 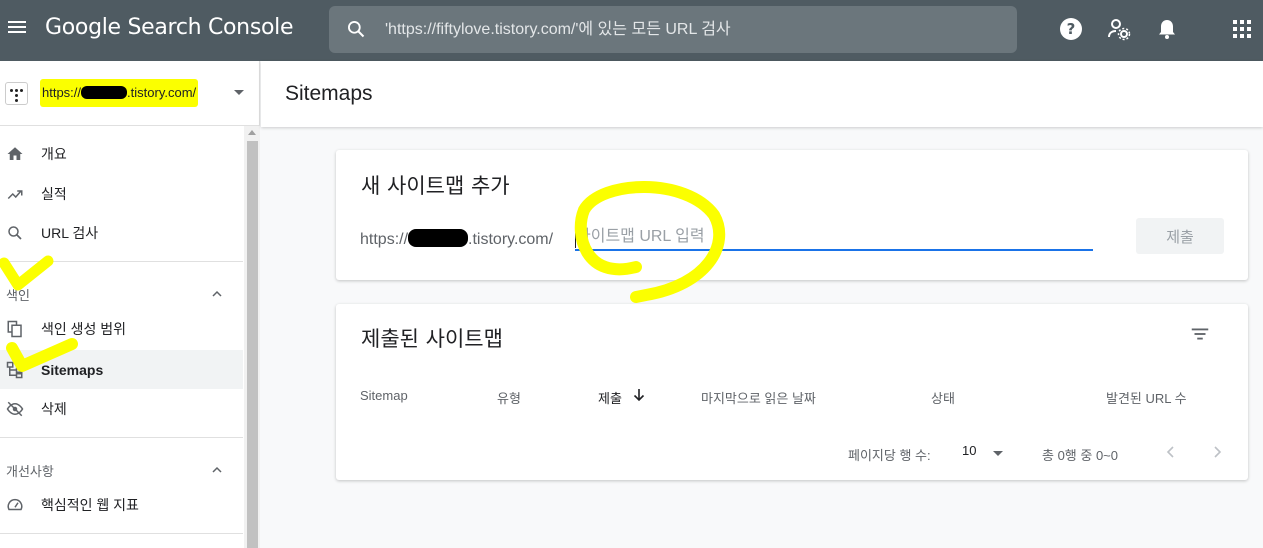 What do you see at coordinates (1119, 29) in the screenshot?
I see `manage-users-icon` at bounding box center [1119, 29].